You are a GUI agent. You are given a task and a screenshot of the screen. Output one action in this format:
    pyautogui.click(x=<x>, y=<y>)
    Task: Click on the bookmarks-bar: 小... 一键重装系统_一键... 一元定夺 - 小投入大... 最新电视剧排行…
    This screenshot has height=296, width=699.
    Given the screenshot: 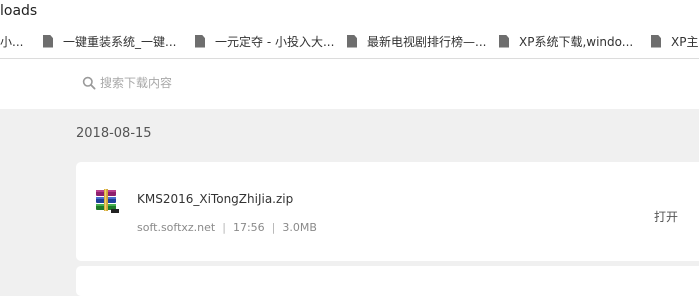 What is the action you would take?
    pyautogui.click(x=349, y=41)
    